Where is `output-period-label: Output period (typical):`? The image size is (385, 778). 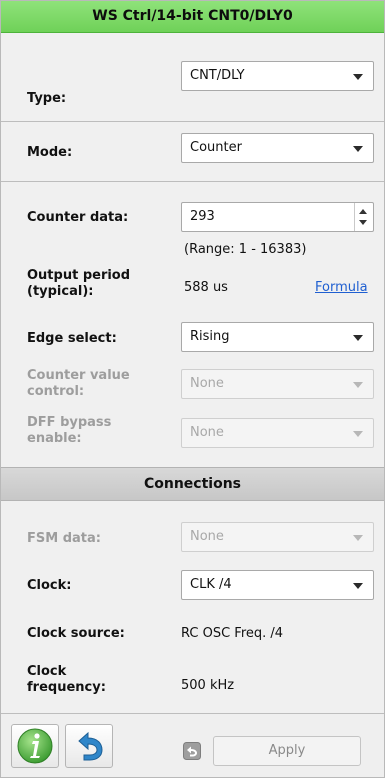
output-period-label: Output period (typical): is located at coordinates (78, 284).